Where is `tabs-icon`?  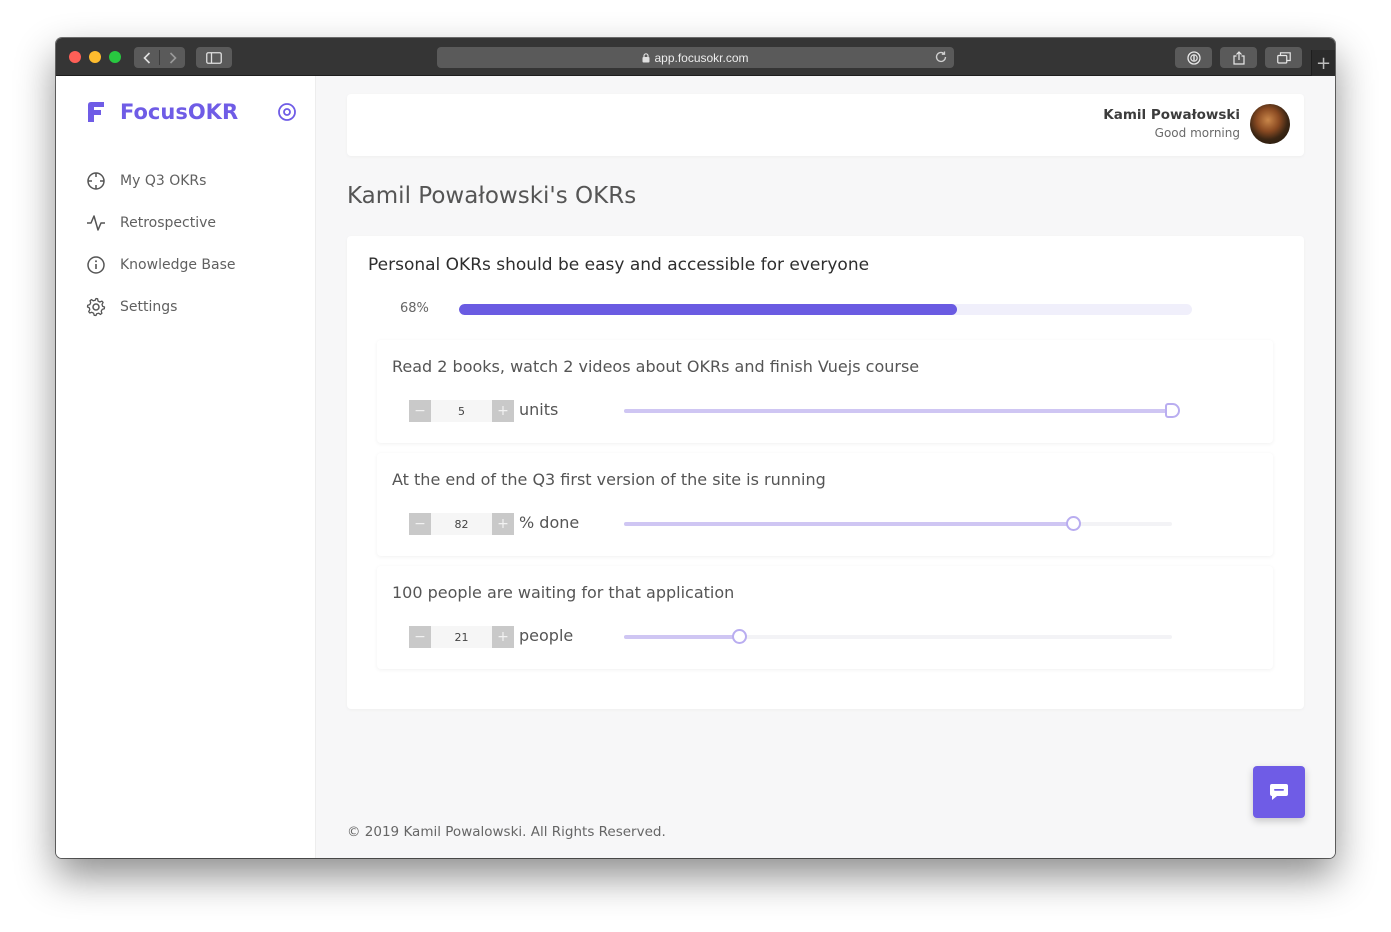
tabs-icon is located at coordinates (1283, 57).